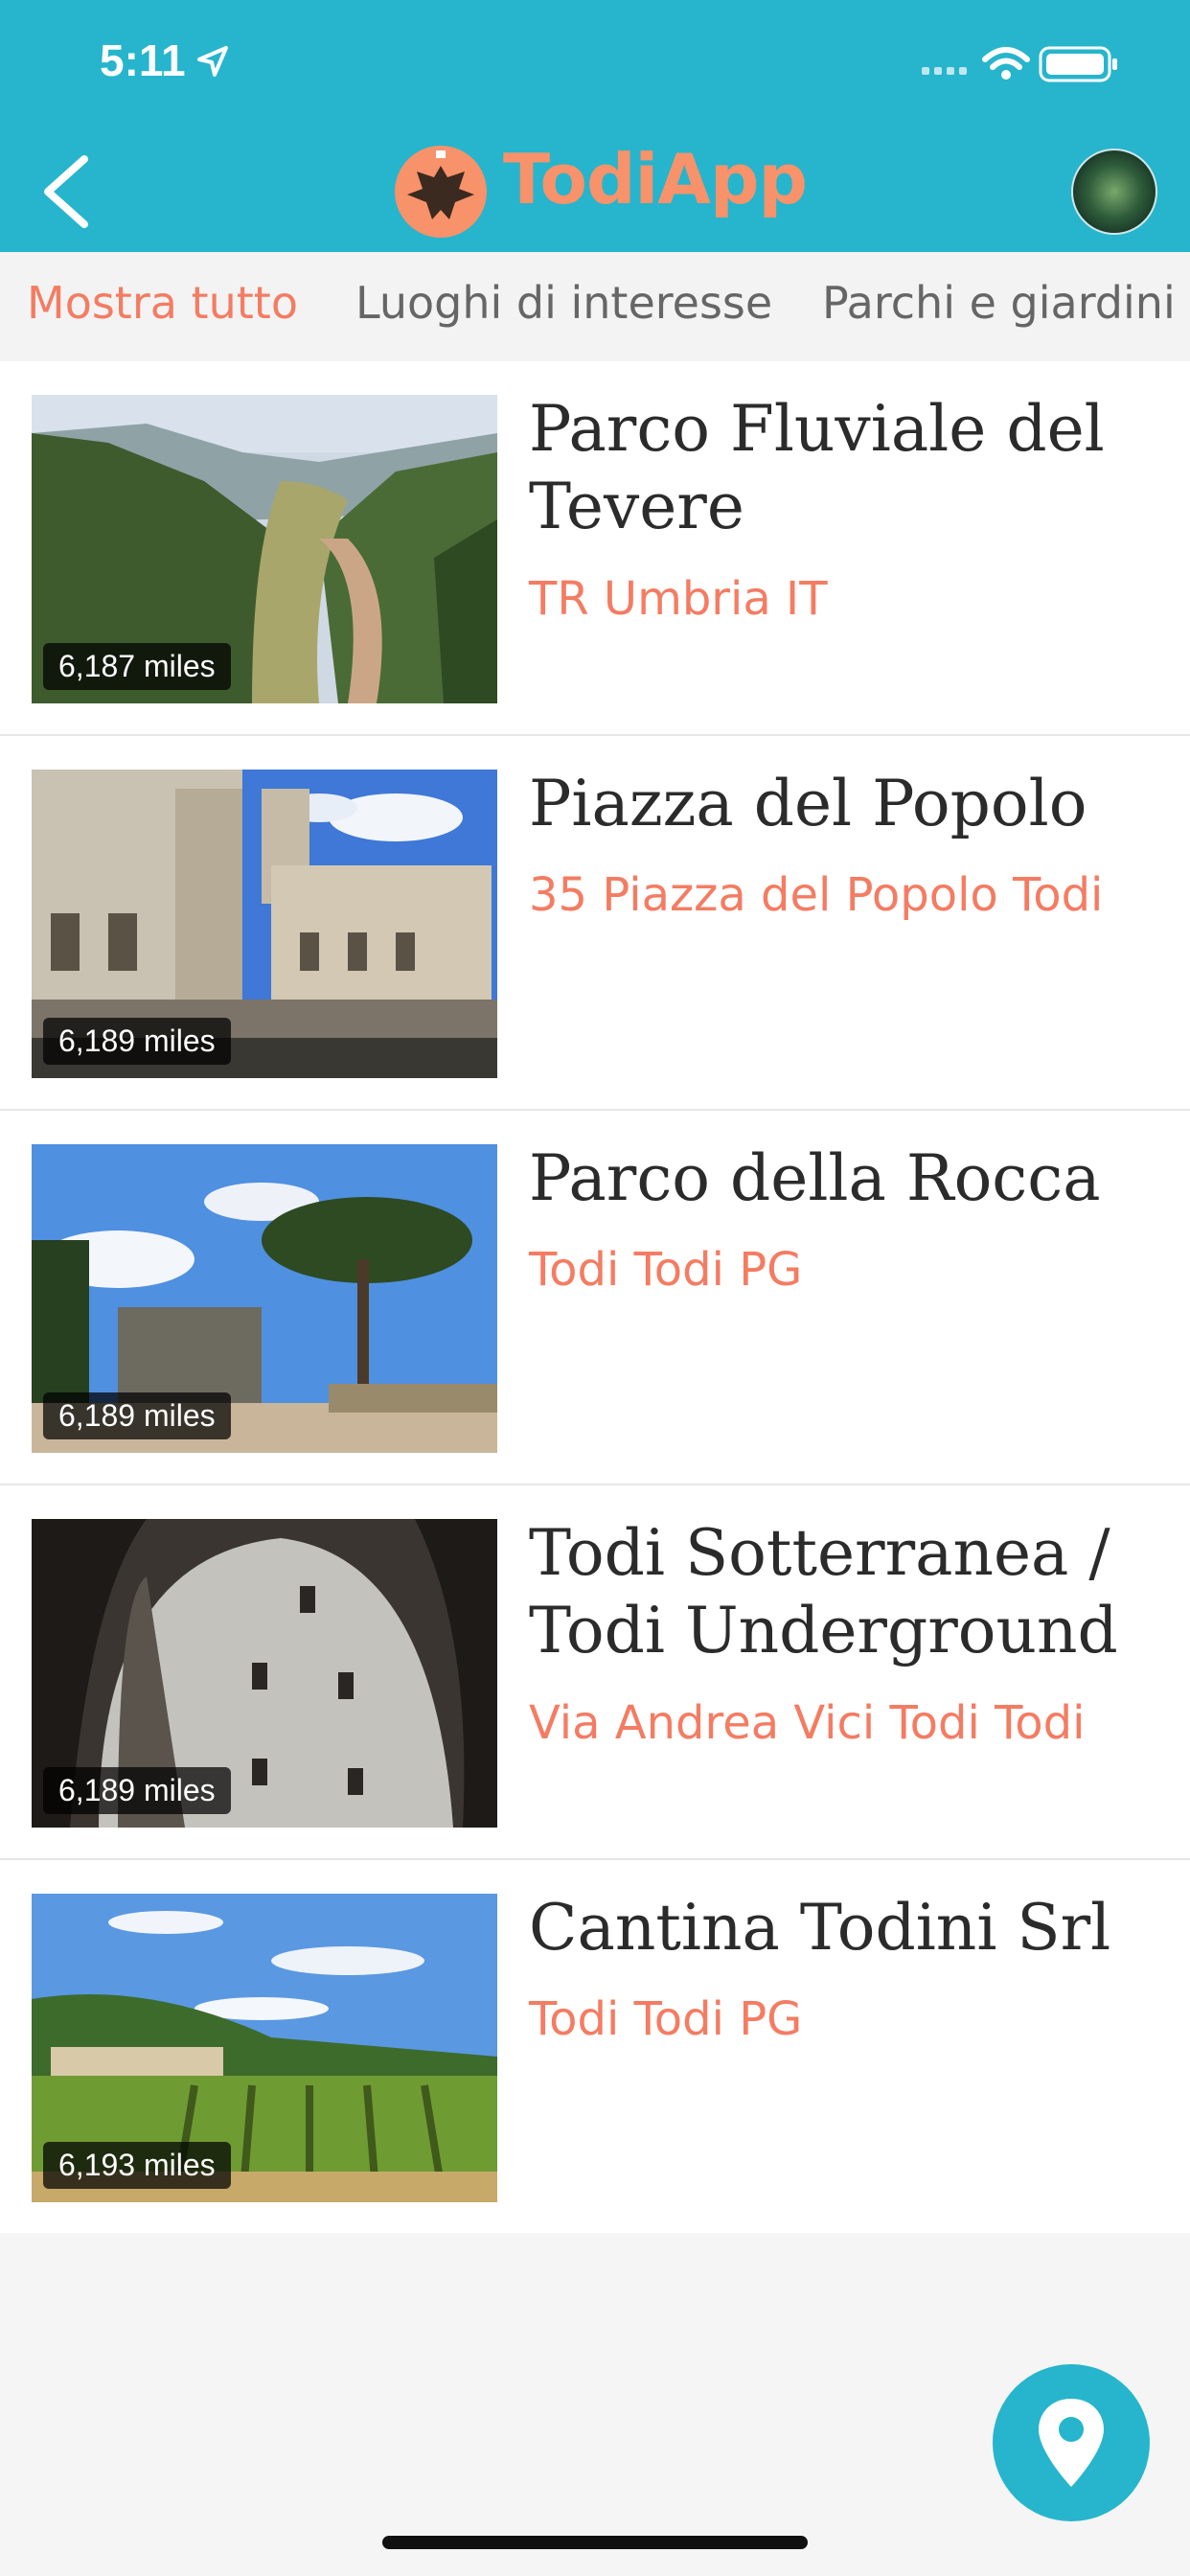 Image resolution: width=1190 pixels, height=2576 pixels. I want to click on place-image: 6,187 miles, so click(264, 549).